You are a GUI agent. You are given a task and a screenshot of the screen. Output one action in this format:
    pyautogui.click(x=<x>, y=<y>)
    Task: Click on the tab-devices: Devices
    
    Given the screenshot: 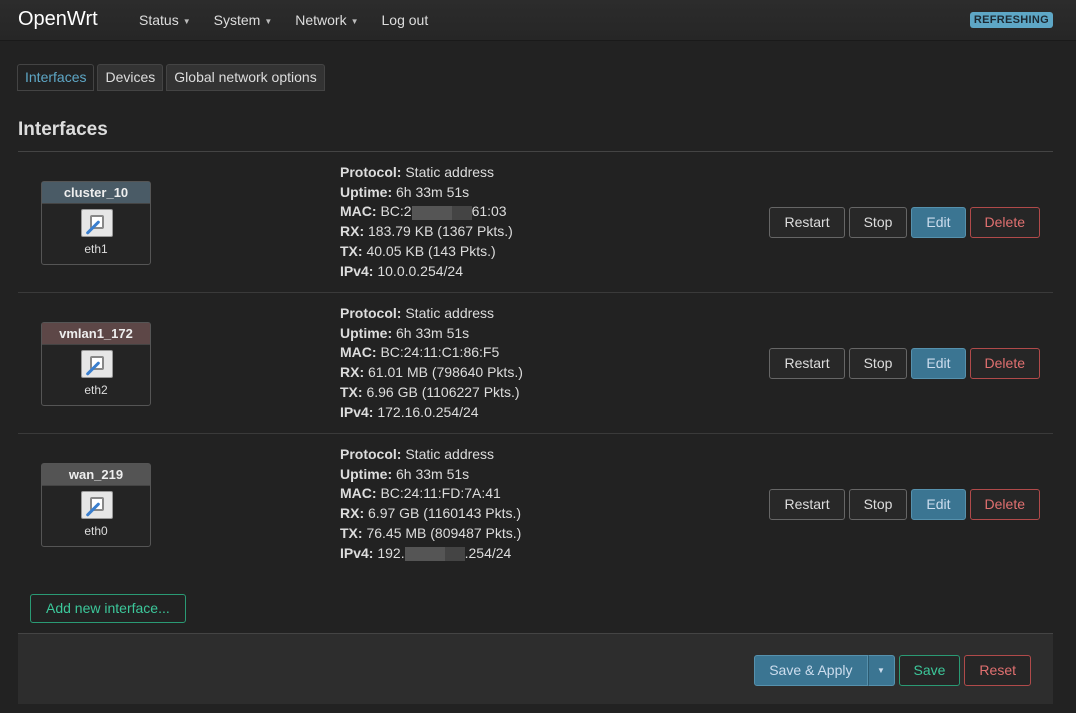 What is the action you would take?
    pyautogui.click(x=130, y=77)
    